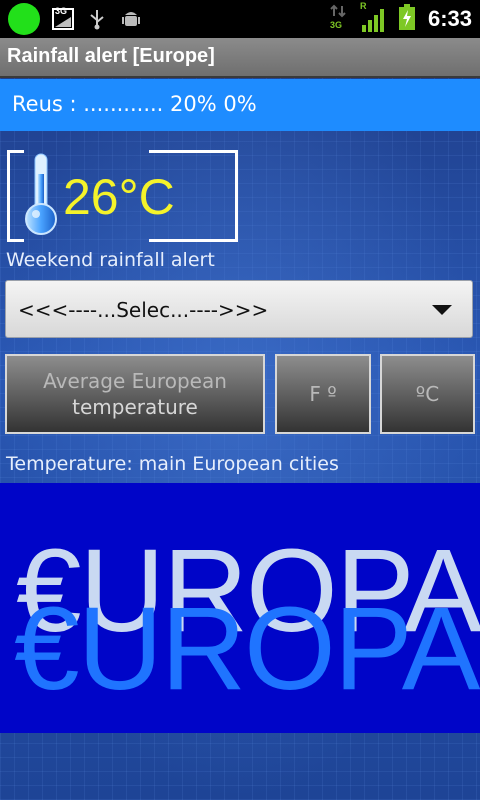 This screenshot has height=800, width=480. I want to click on select-value: <<<----...Selec...---->>>, so click(143, 310).